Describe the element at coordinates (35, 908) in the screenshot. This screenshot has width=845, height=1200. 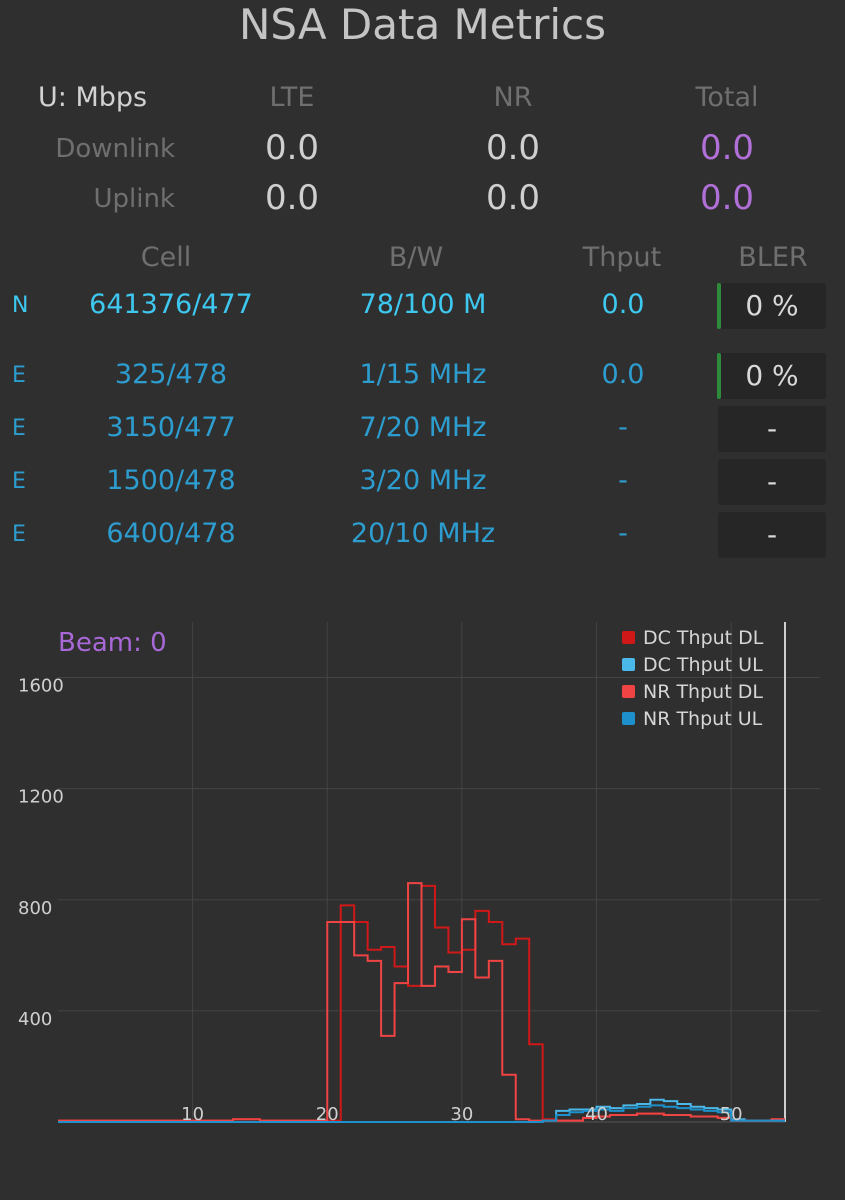
I see `y-tick-label: 800` at that location.